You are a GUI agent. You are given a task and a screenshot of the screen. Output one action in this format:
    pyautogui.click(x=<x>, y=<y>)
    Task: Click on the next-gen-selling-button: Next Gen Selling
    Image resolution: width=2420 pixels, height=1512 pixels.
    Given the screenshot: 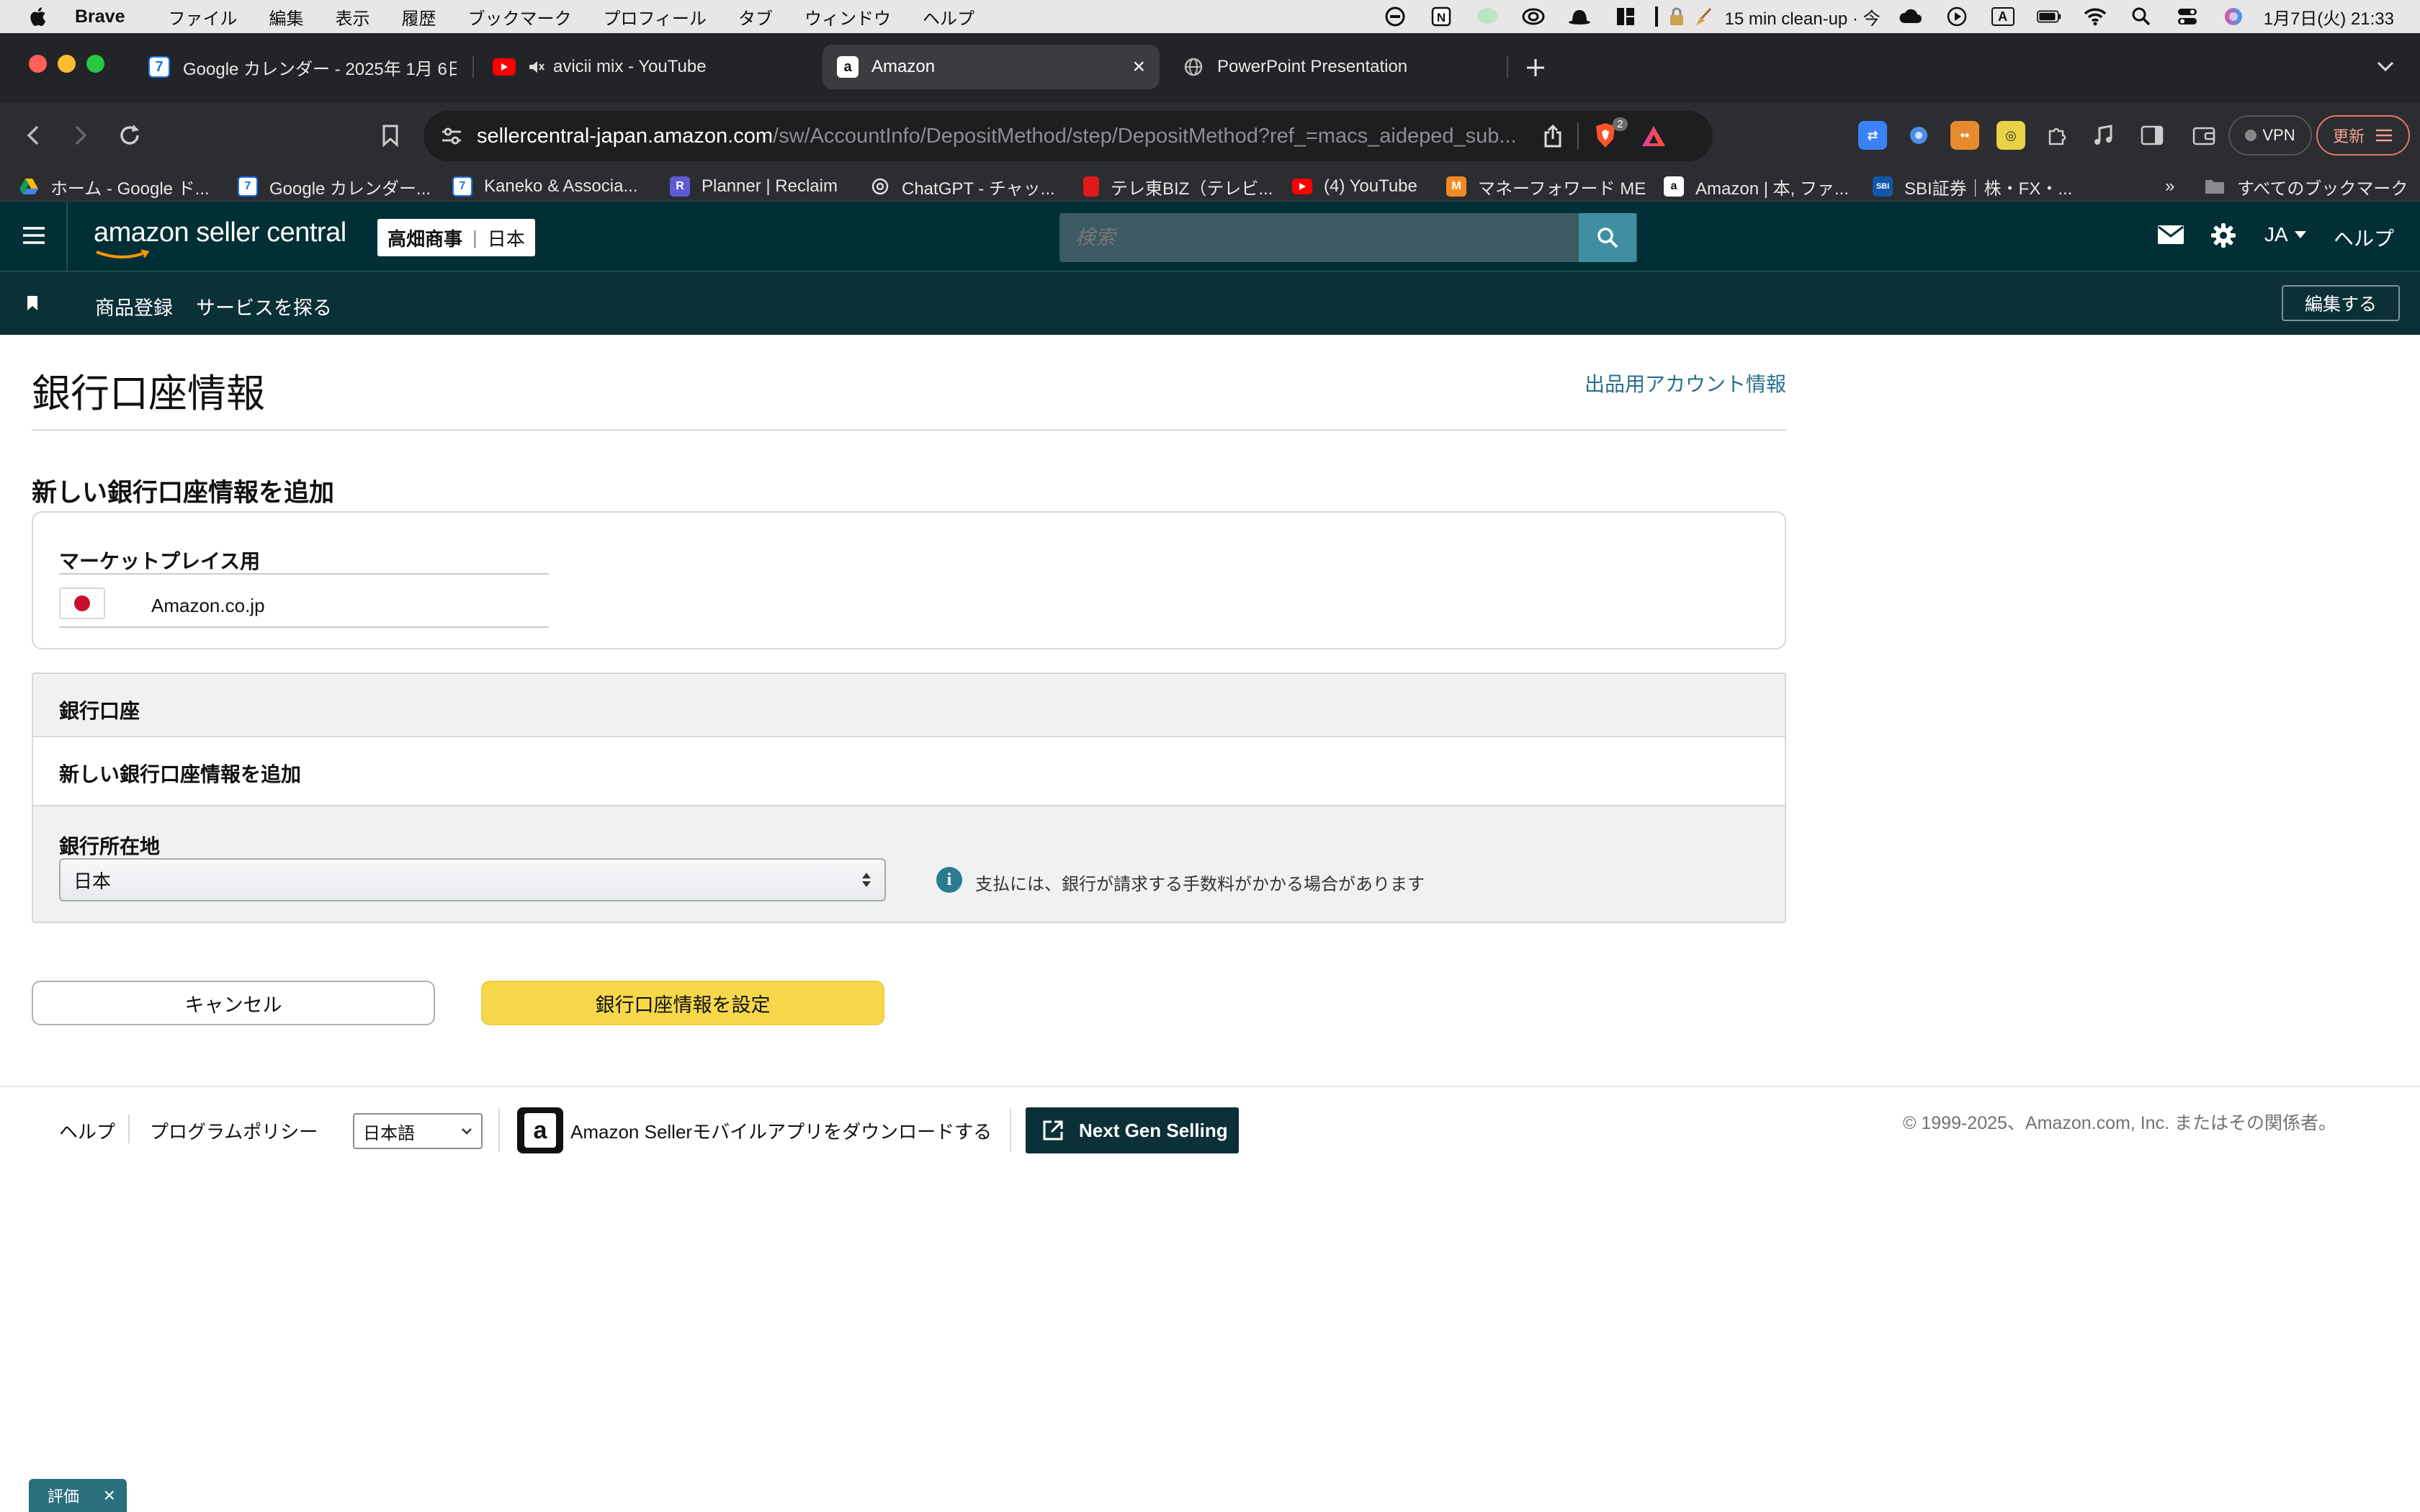 What is the action you would take?
    pyautogui.click(x=1132, y=1130)
    